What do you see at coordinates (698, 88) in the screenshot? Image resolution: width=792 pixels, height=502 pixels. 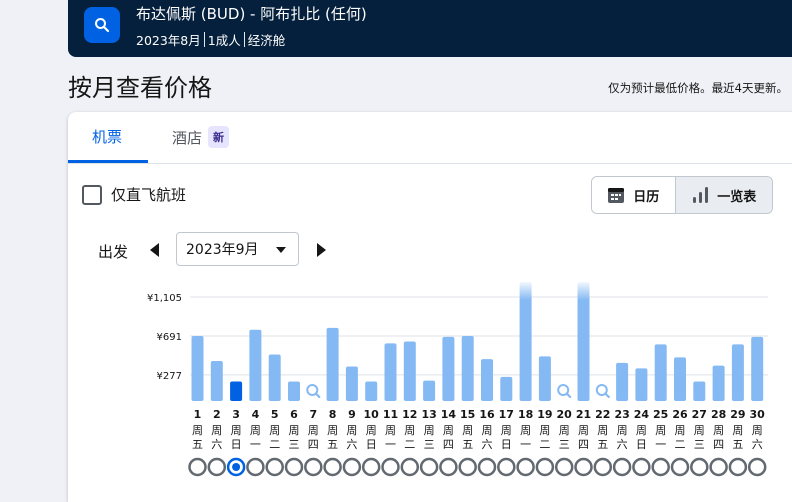 I see `price-note: 仅为预计最低价格。最近4天更新。` at bounding box center [698, 88].